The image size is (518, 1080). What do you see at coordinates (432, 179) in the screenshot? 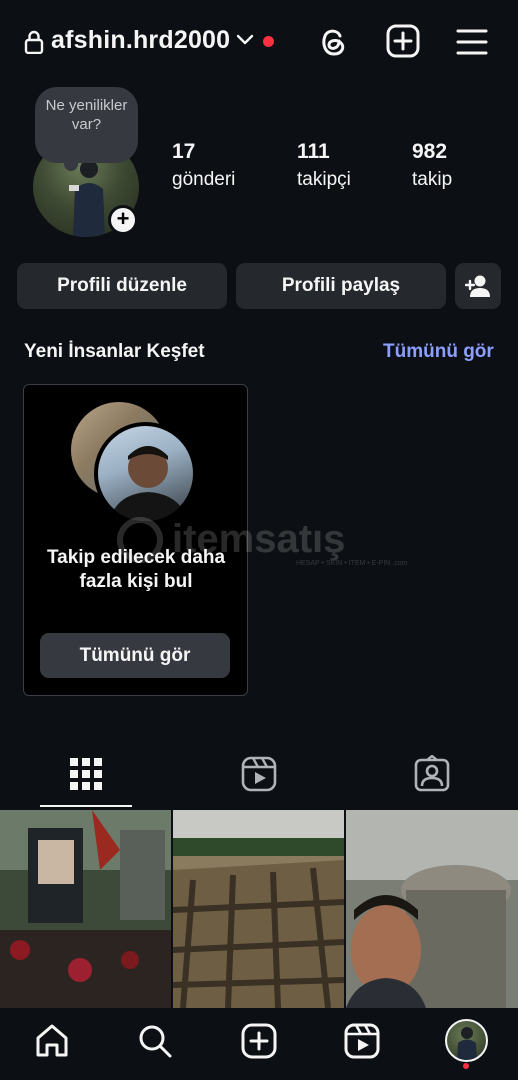
I see `stat-label: takip` at bounding box center [432, 179].